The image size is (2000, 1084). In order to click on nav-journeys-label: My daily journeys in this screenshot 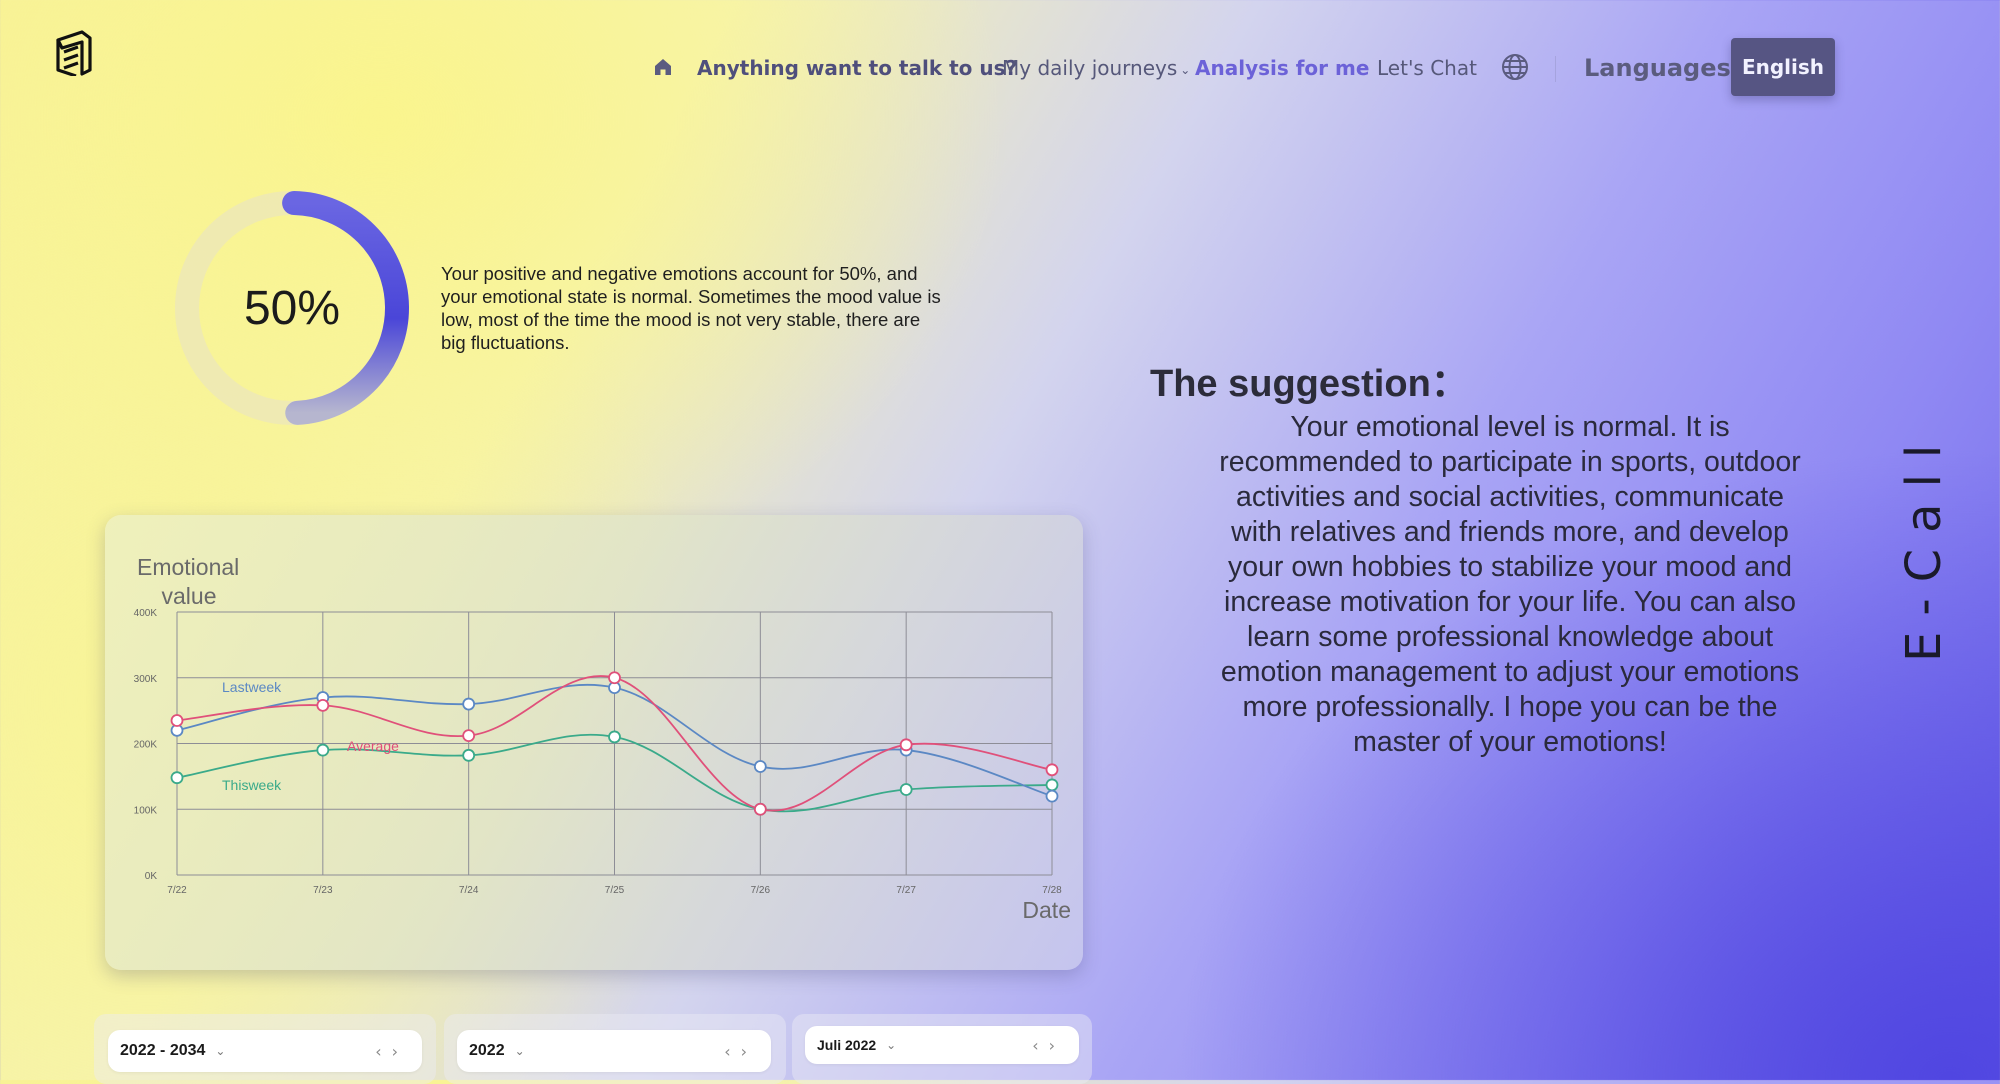, I will do `click(1090, 68)`.